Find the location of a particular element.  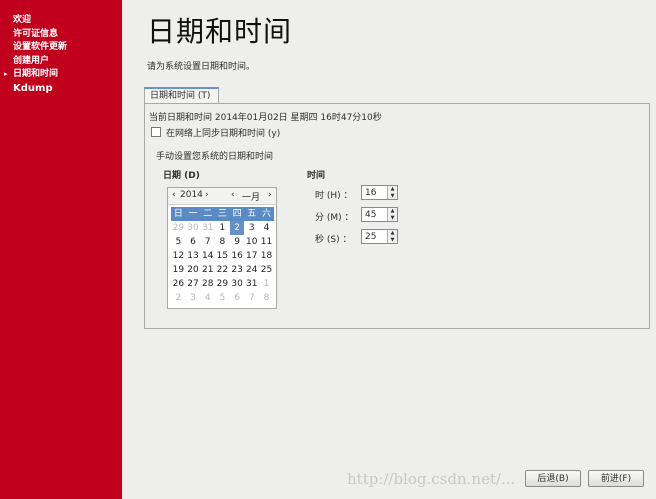

checkbox-icon is located at coordinates (156, 132).